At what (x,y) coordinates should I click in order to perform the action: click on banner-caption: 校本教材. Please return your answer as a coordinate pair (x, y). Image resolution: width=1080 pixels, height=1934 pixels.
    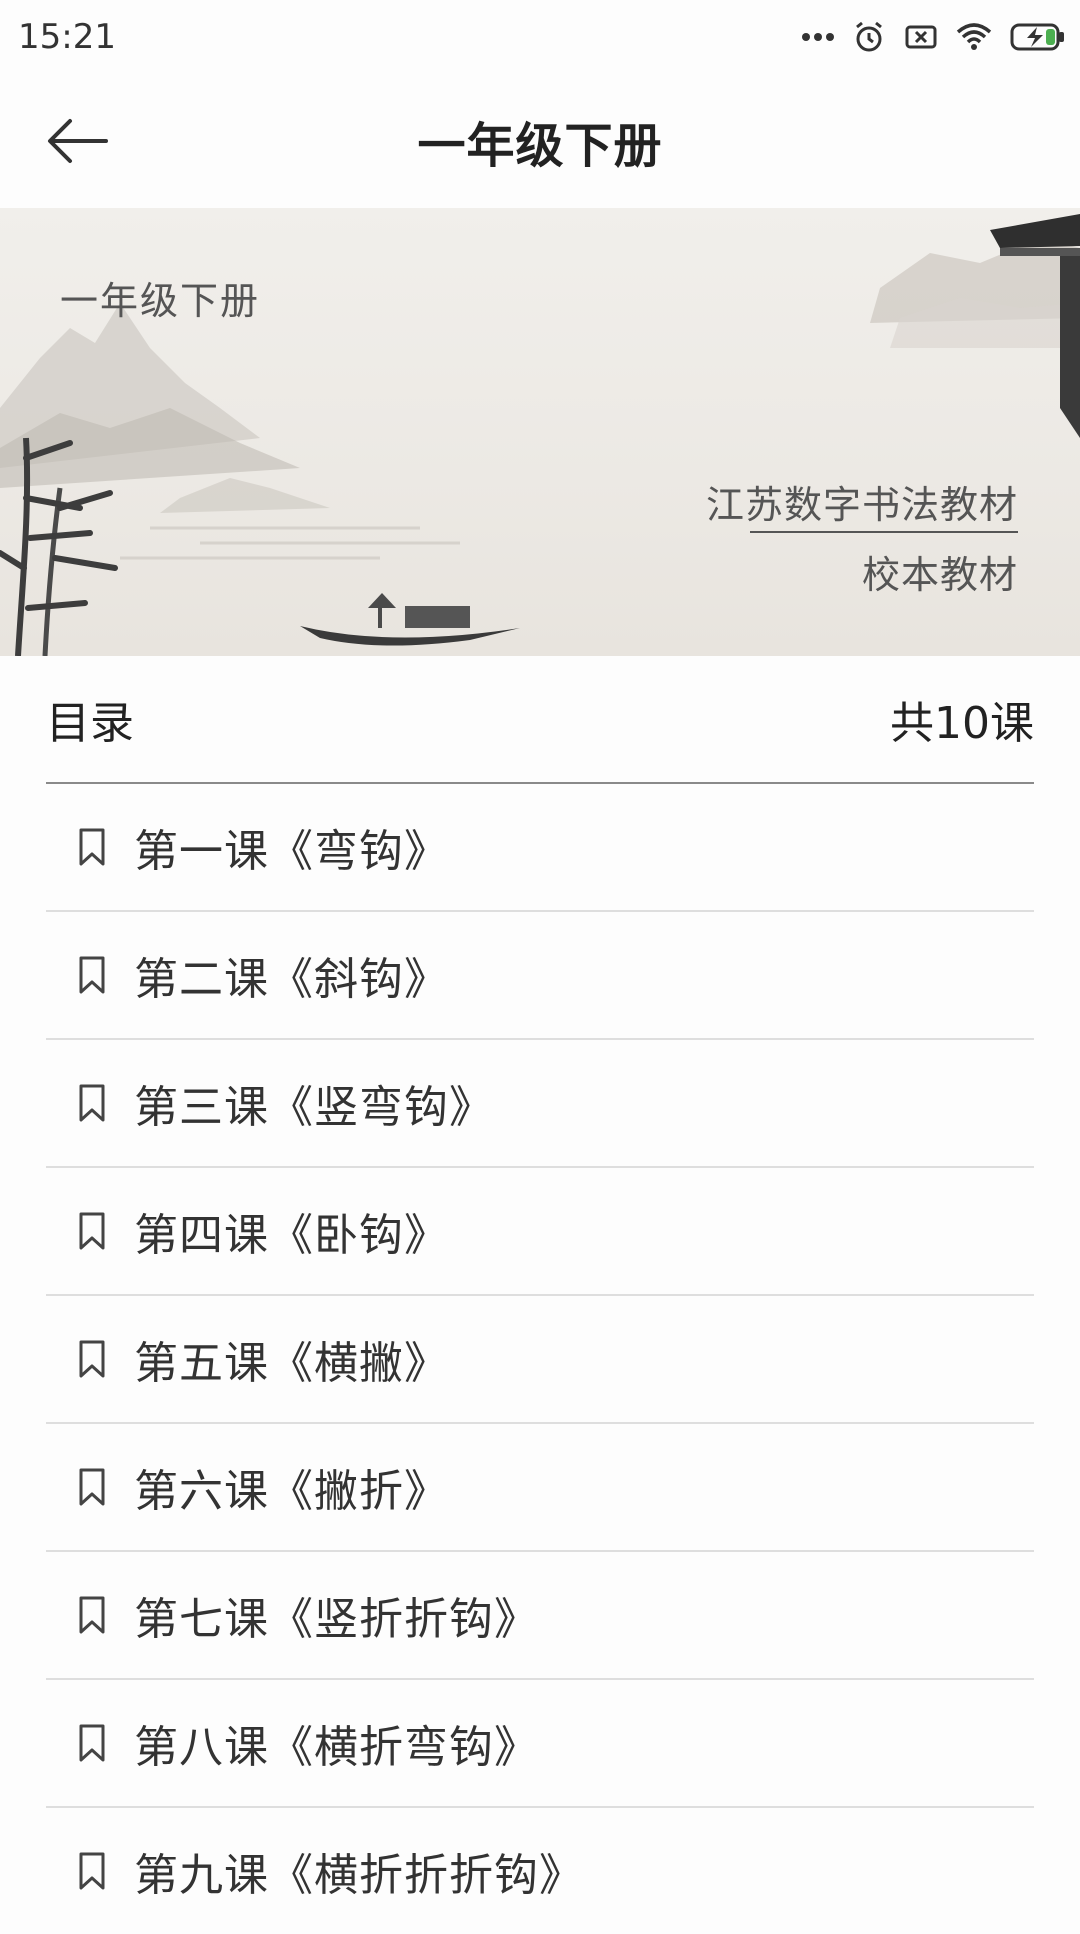
    Looking at the image, I should click on (939, 575).